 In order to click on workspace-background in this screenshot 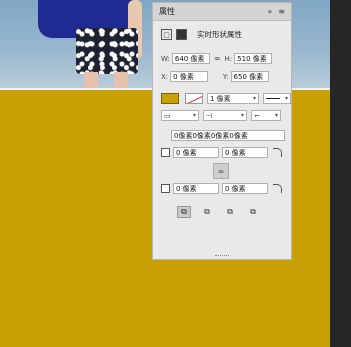, I will do `click(340, 173)`.